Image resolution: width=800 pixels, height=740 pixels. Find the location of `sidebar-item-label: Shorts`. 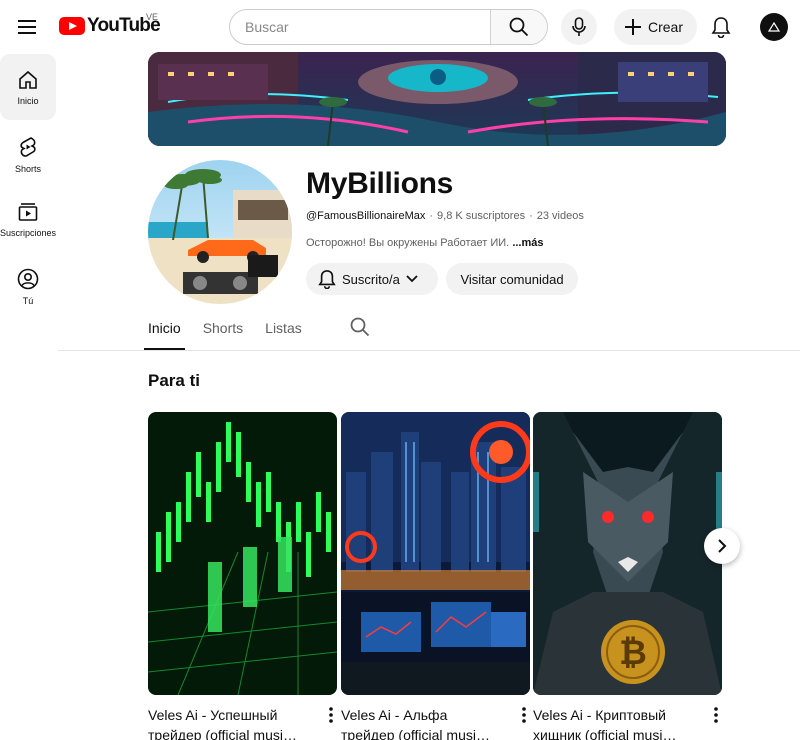

sidebar-item-label: Shorts is located at coordinates (27, 169).